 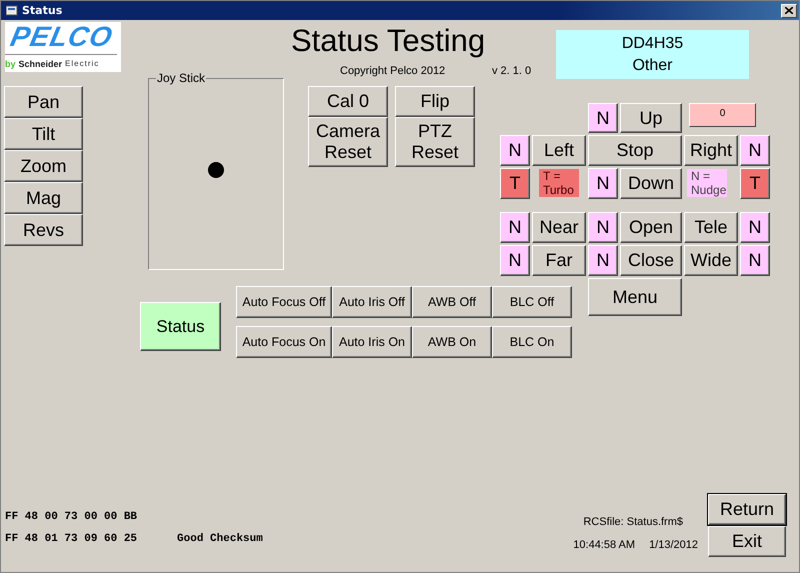 I want to click on pad-button: Tele, so click(x=711, y=227).